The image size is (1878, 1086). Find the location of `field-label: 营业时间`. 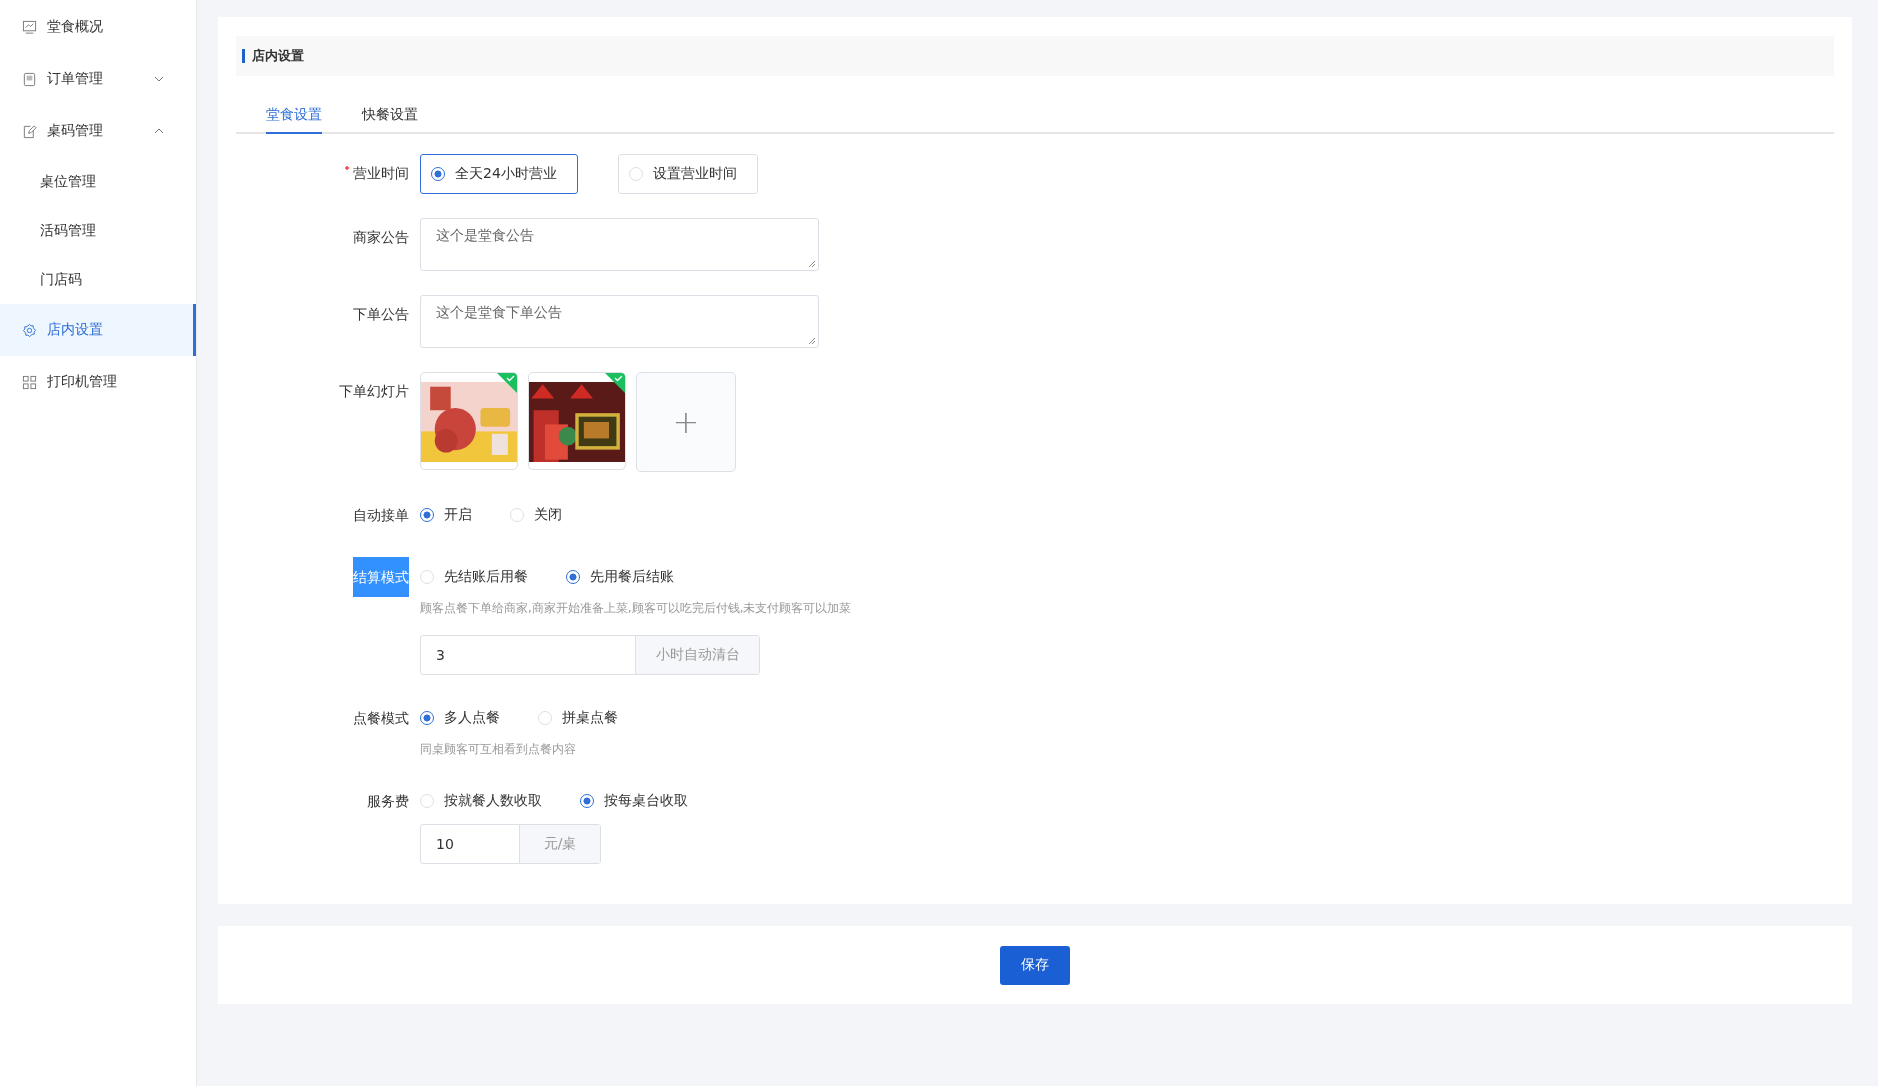

field-label: 营业时间 is located at coordinates (377, 173).